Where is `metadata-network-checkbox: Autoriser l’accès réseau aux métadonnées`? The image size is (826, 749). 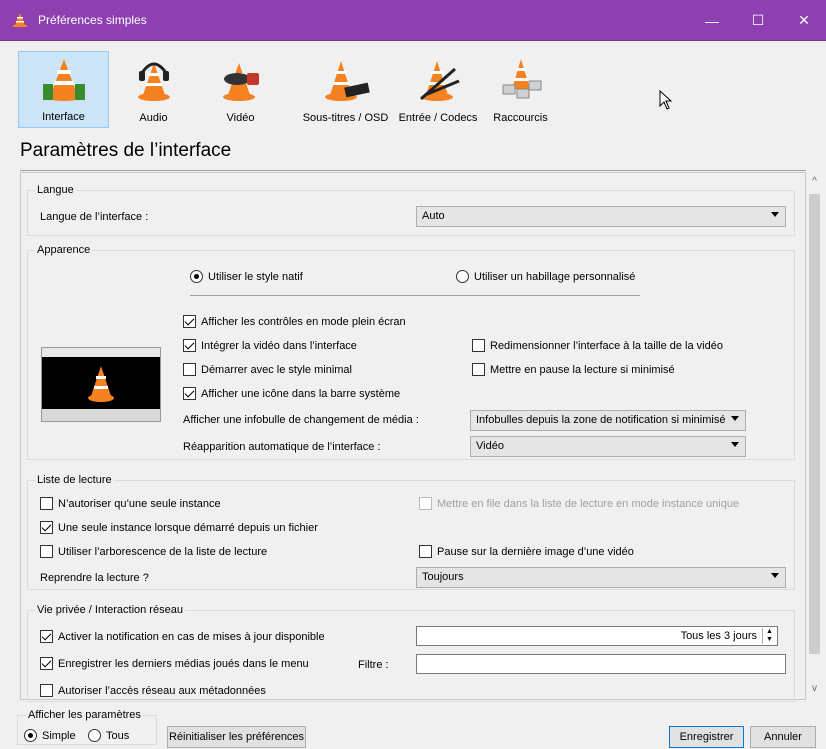 metadata-network-checkbox: Autoriser l’accès réseau aux métadonnées is located at coordinates (153, 690).